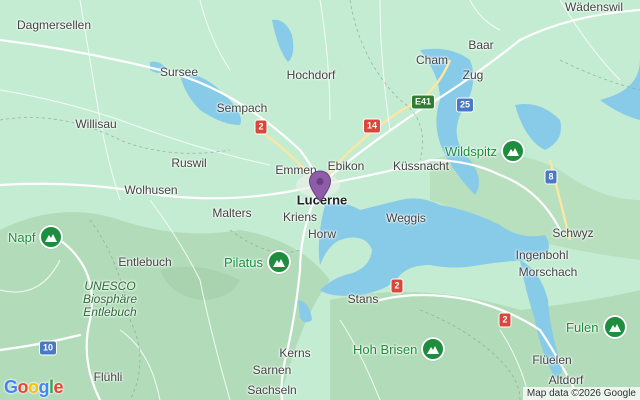 Image resolution: width=640 pixels, height=400 pixels. Describe the element at coordinates (397, 286) in the screenshot. I see `road-shield-2-stans: 2` at that location.